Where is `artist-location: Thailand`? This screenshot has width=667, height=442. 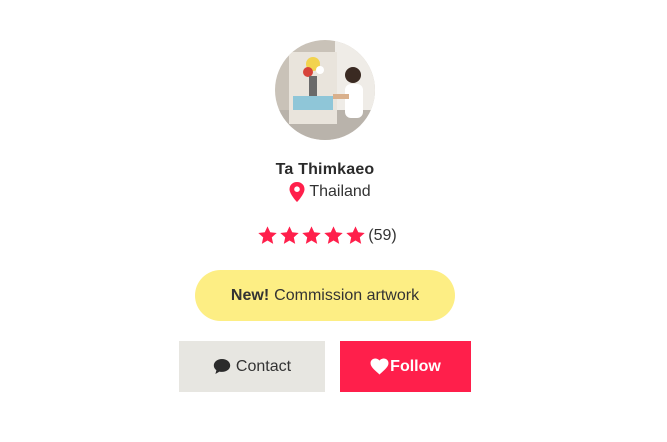
artist-location: Thailand is located at coordinates (325, 192).